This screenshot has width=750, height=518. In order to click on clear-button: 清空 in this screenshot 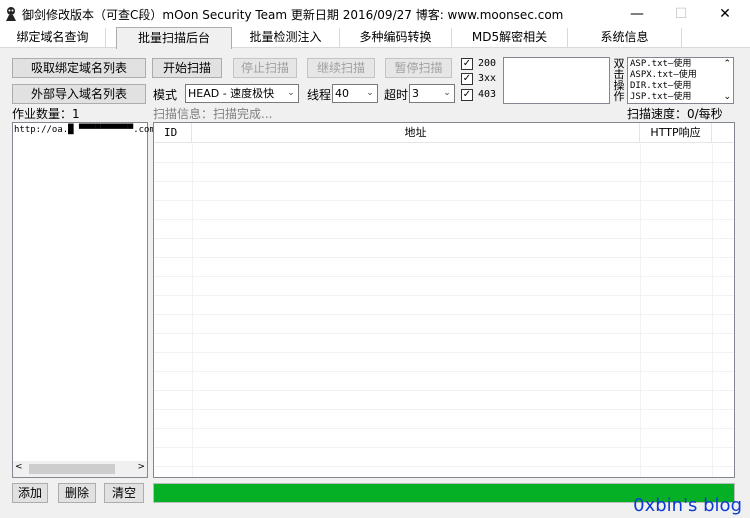, I will do `click(124, 493)`.